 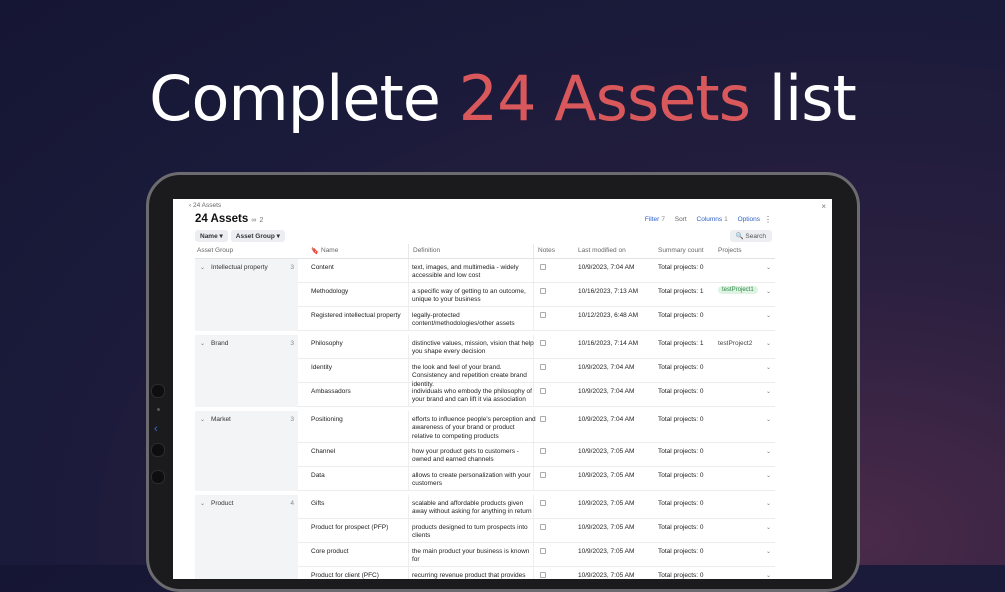 I want to click on search-input: 🔍 Search, so click(x=750, y=236).